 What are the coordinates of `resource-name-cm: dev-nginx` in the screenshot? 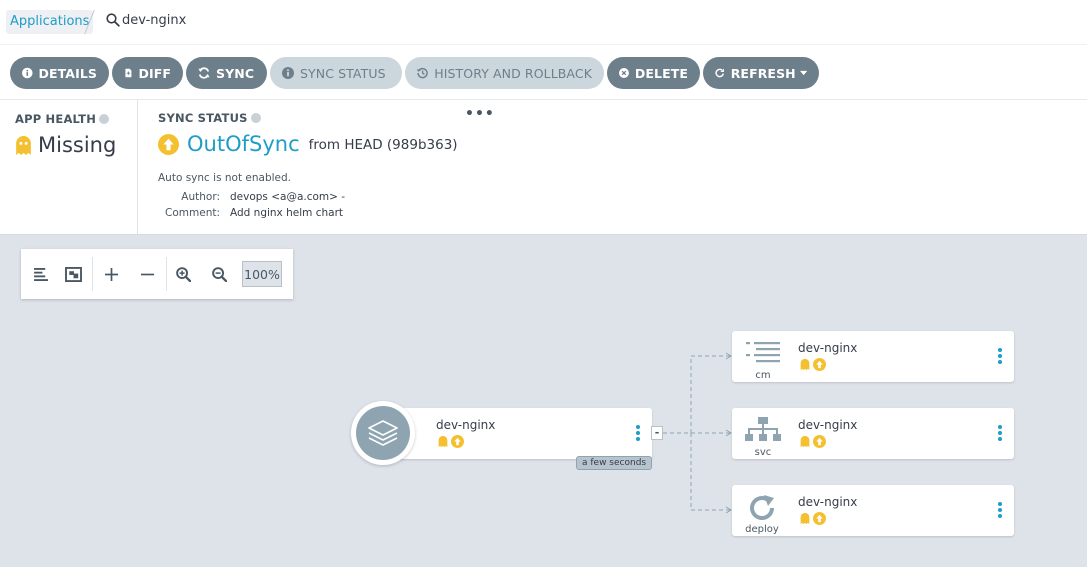 It's located at (828, 348).